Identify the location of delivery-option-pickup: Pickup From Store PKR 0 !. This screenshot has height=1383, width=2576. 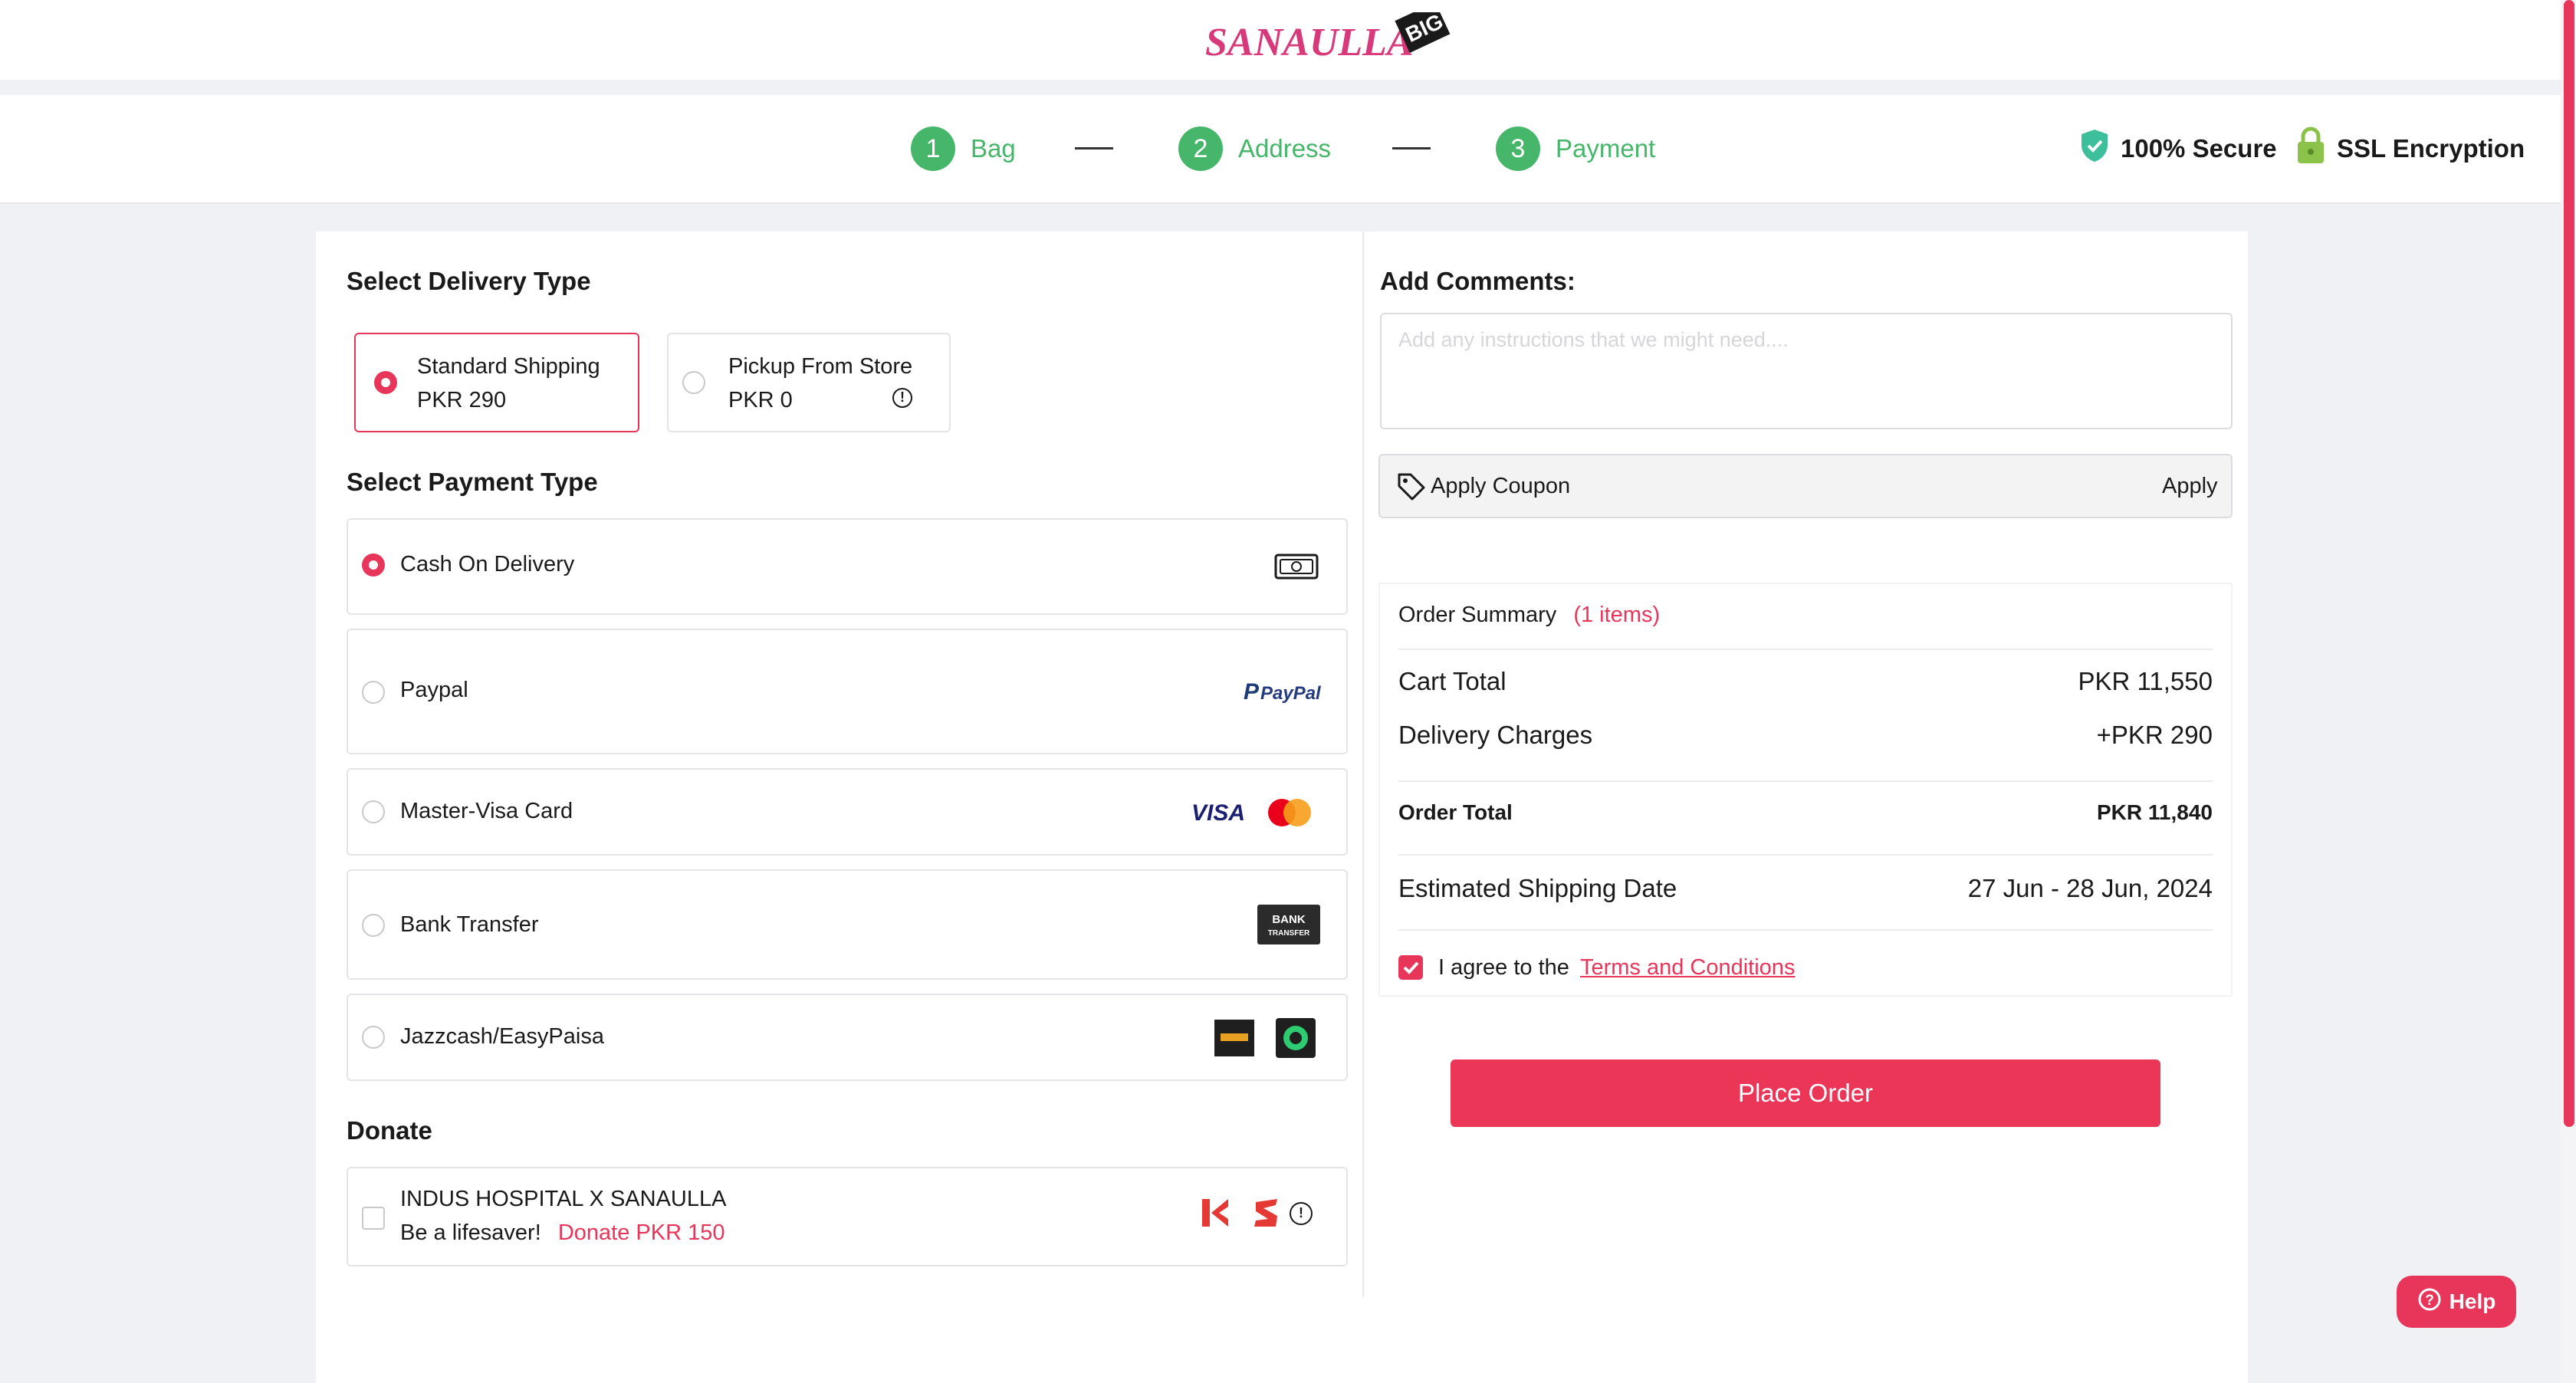
(809, 382).